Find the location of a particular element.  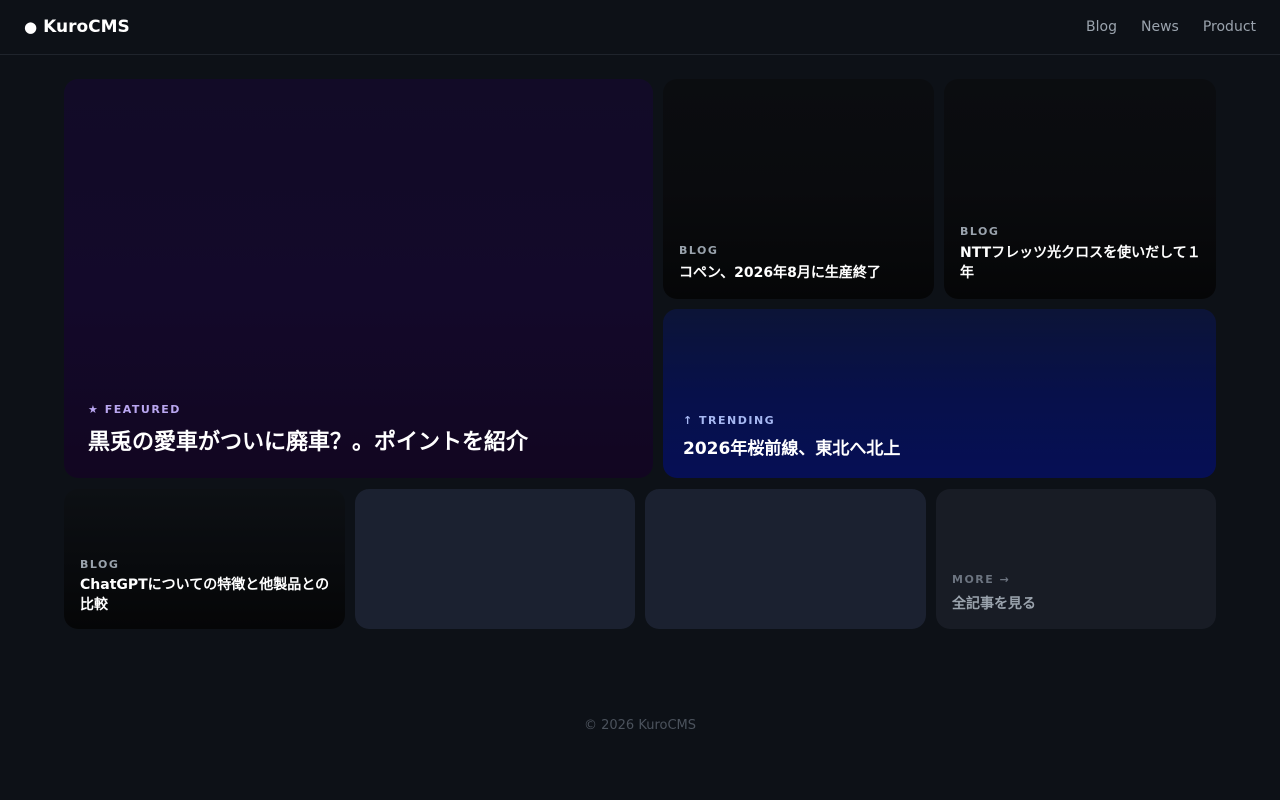

site-footer: © 2026 KuroCMS is located at coordinates (640, 725).